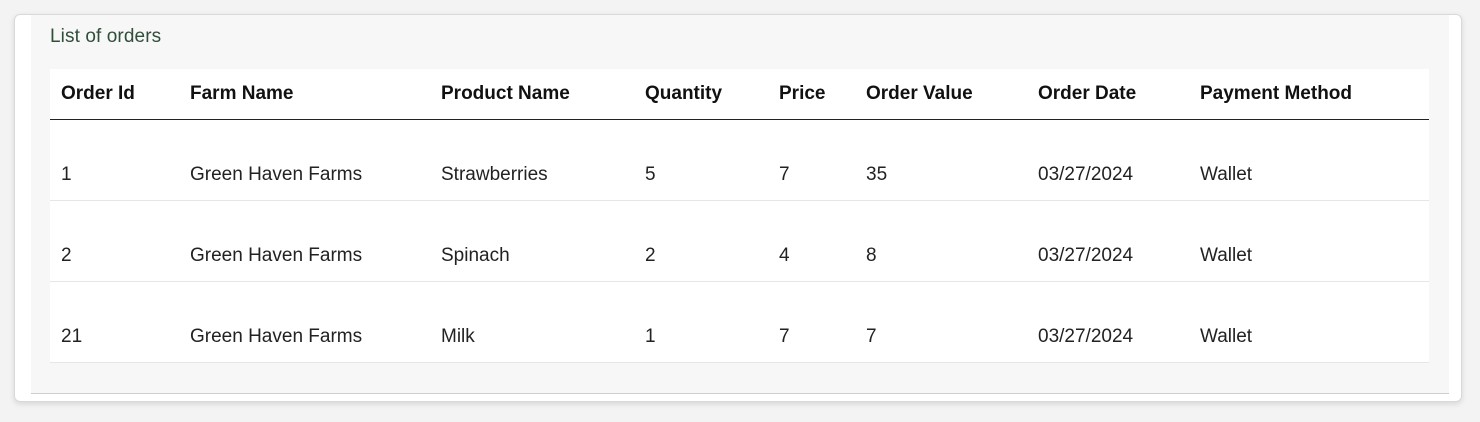 The width and height of the screenshot is (1480, 422). Describe the element at coordinates (941, 241) in the screenshot. I see `cell-order-value: 8` at that location.